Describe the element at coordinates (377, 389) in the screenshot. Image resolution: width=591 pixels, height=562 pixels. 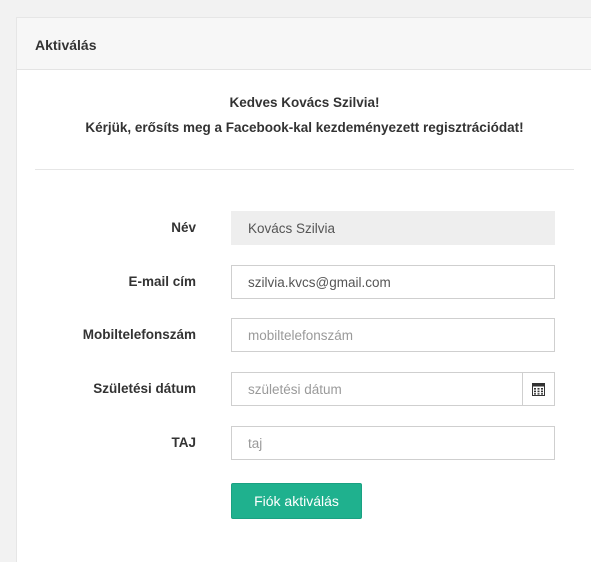
I see `birthdate-field` at that location.